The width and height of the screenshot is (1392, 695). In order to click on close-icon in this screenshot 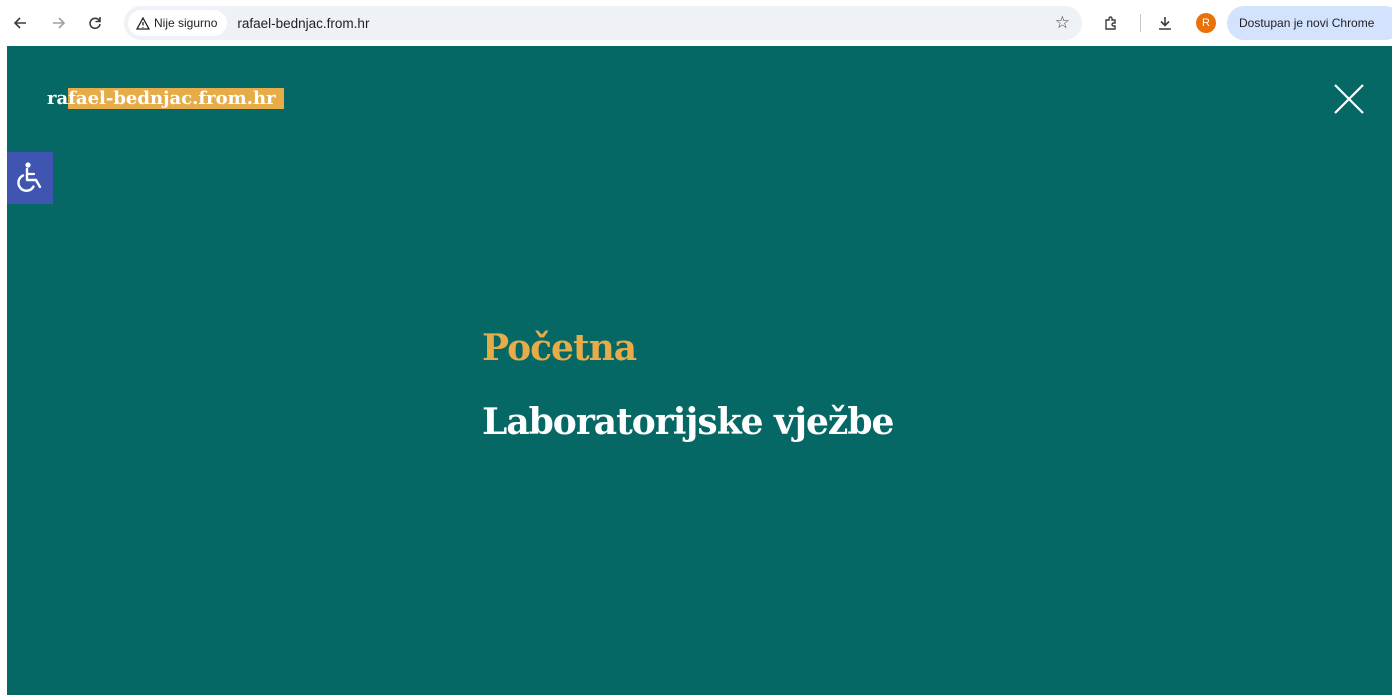, I will do `click(1349, 99)`.